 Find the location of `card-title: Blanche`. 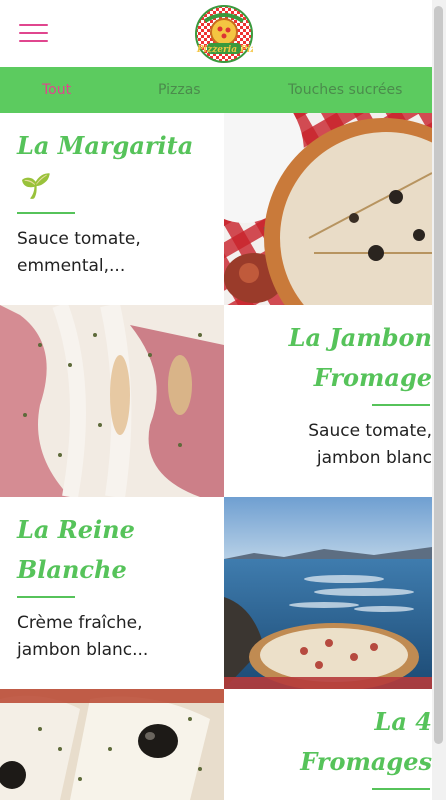

card-title: Blanche is located at coordinates (72, 569).